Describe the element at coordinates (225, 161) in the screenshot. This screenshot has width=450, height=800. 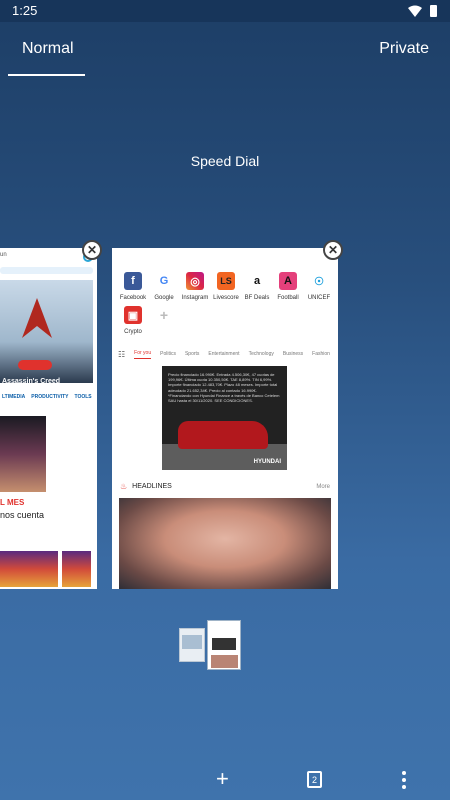
I see `active-tab-title: Speed Dial` at that location.